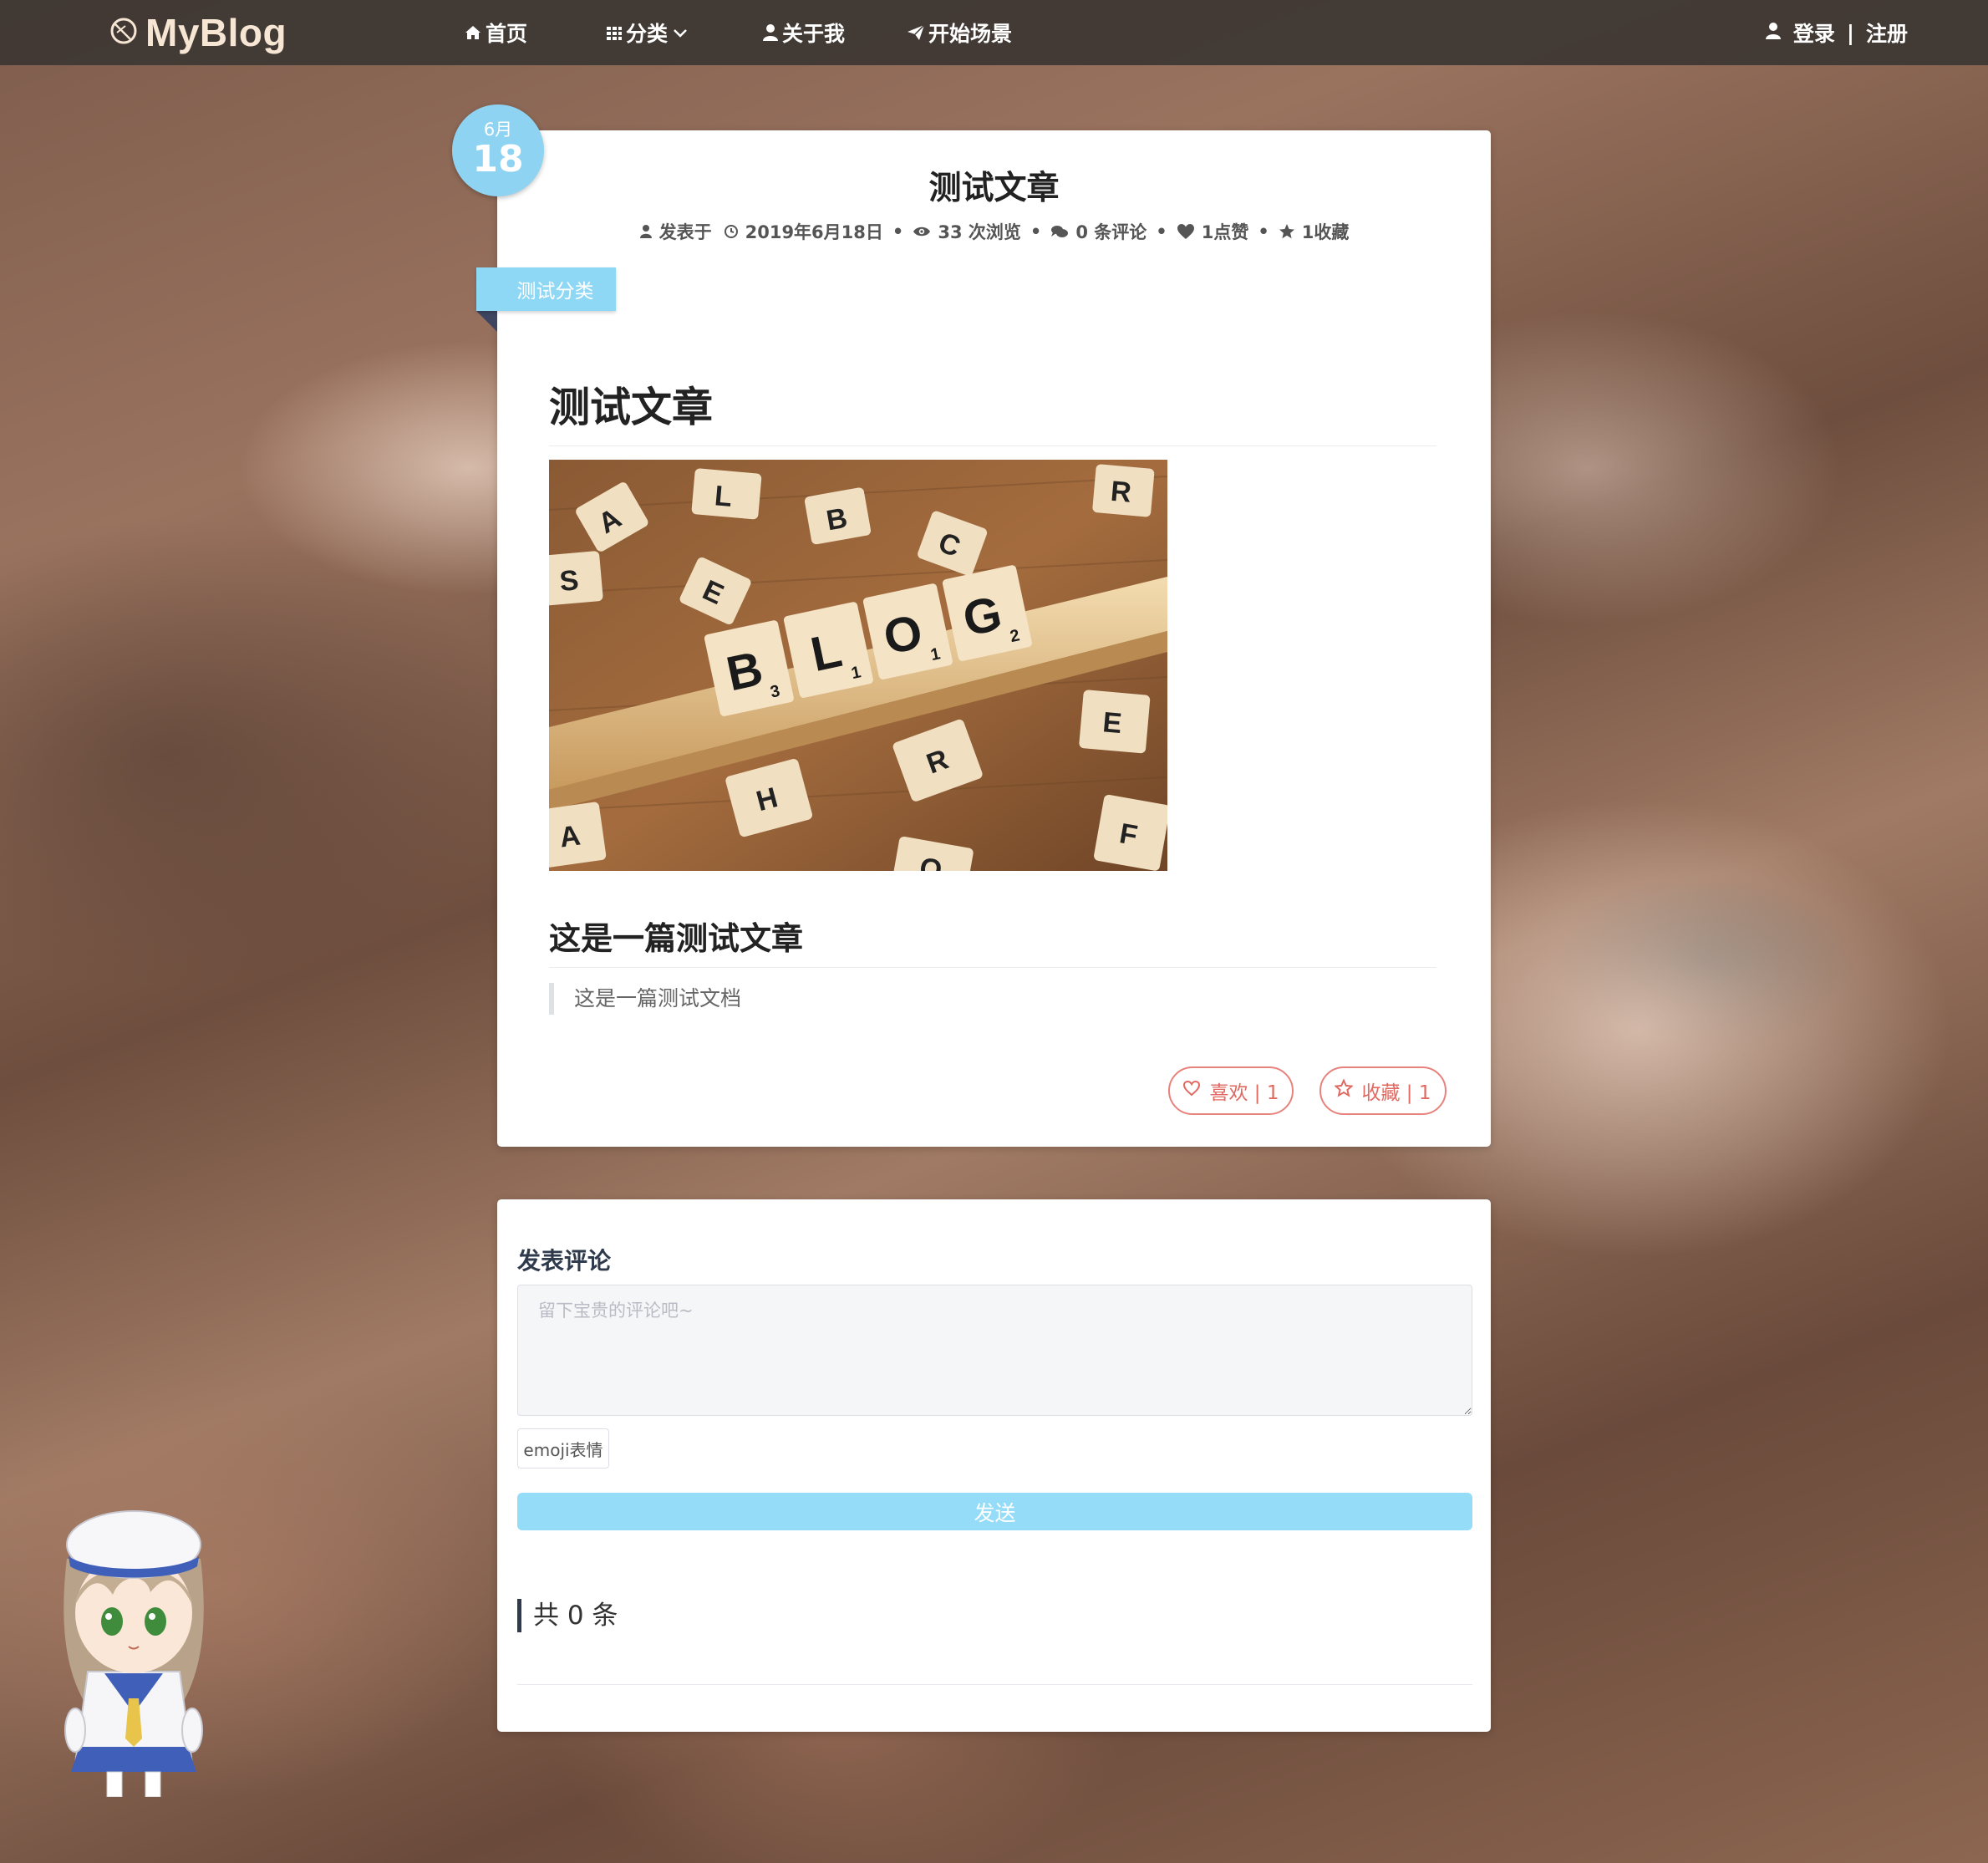 The width and height of the screenshot is (1988, 1863). I want to click on star-outline-icon, so click(1344, 1090).